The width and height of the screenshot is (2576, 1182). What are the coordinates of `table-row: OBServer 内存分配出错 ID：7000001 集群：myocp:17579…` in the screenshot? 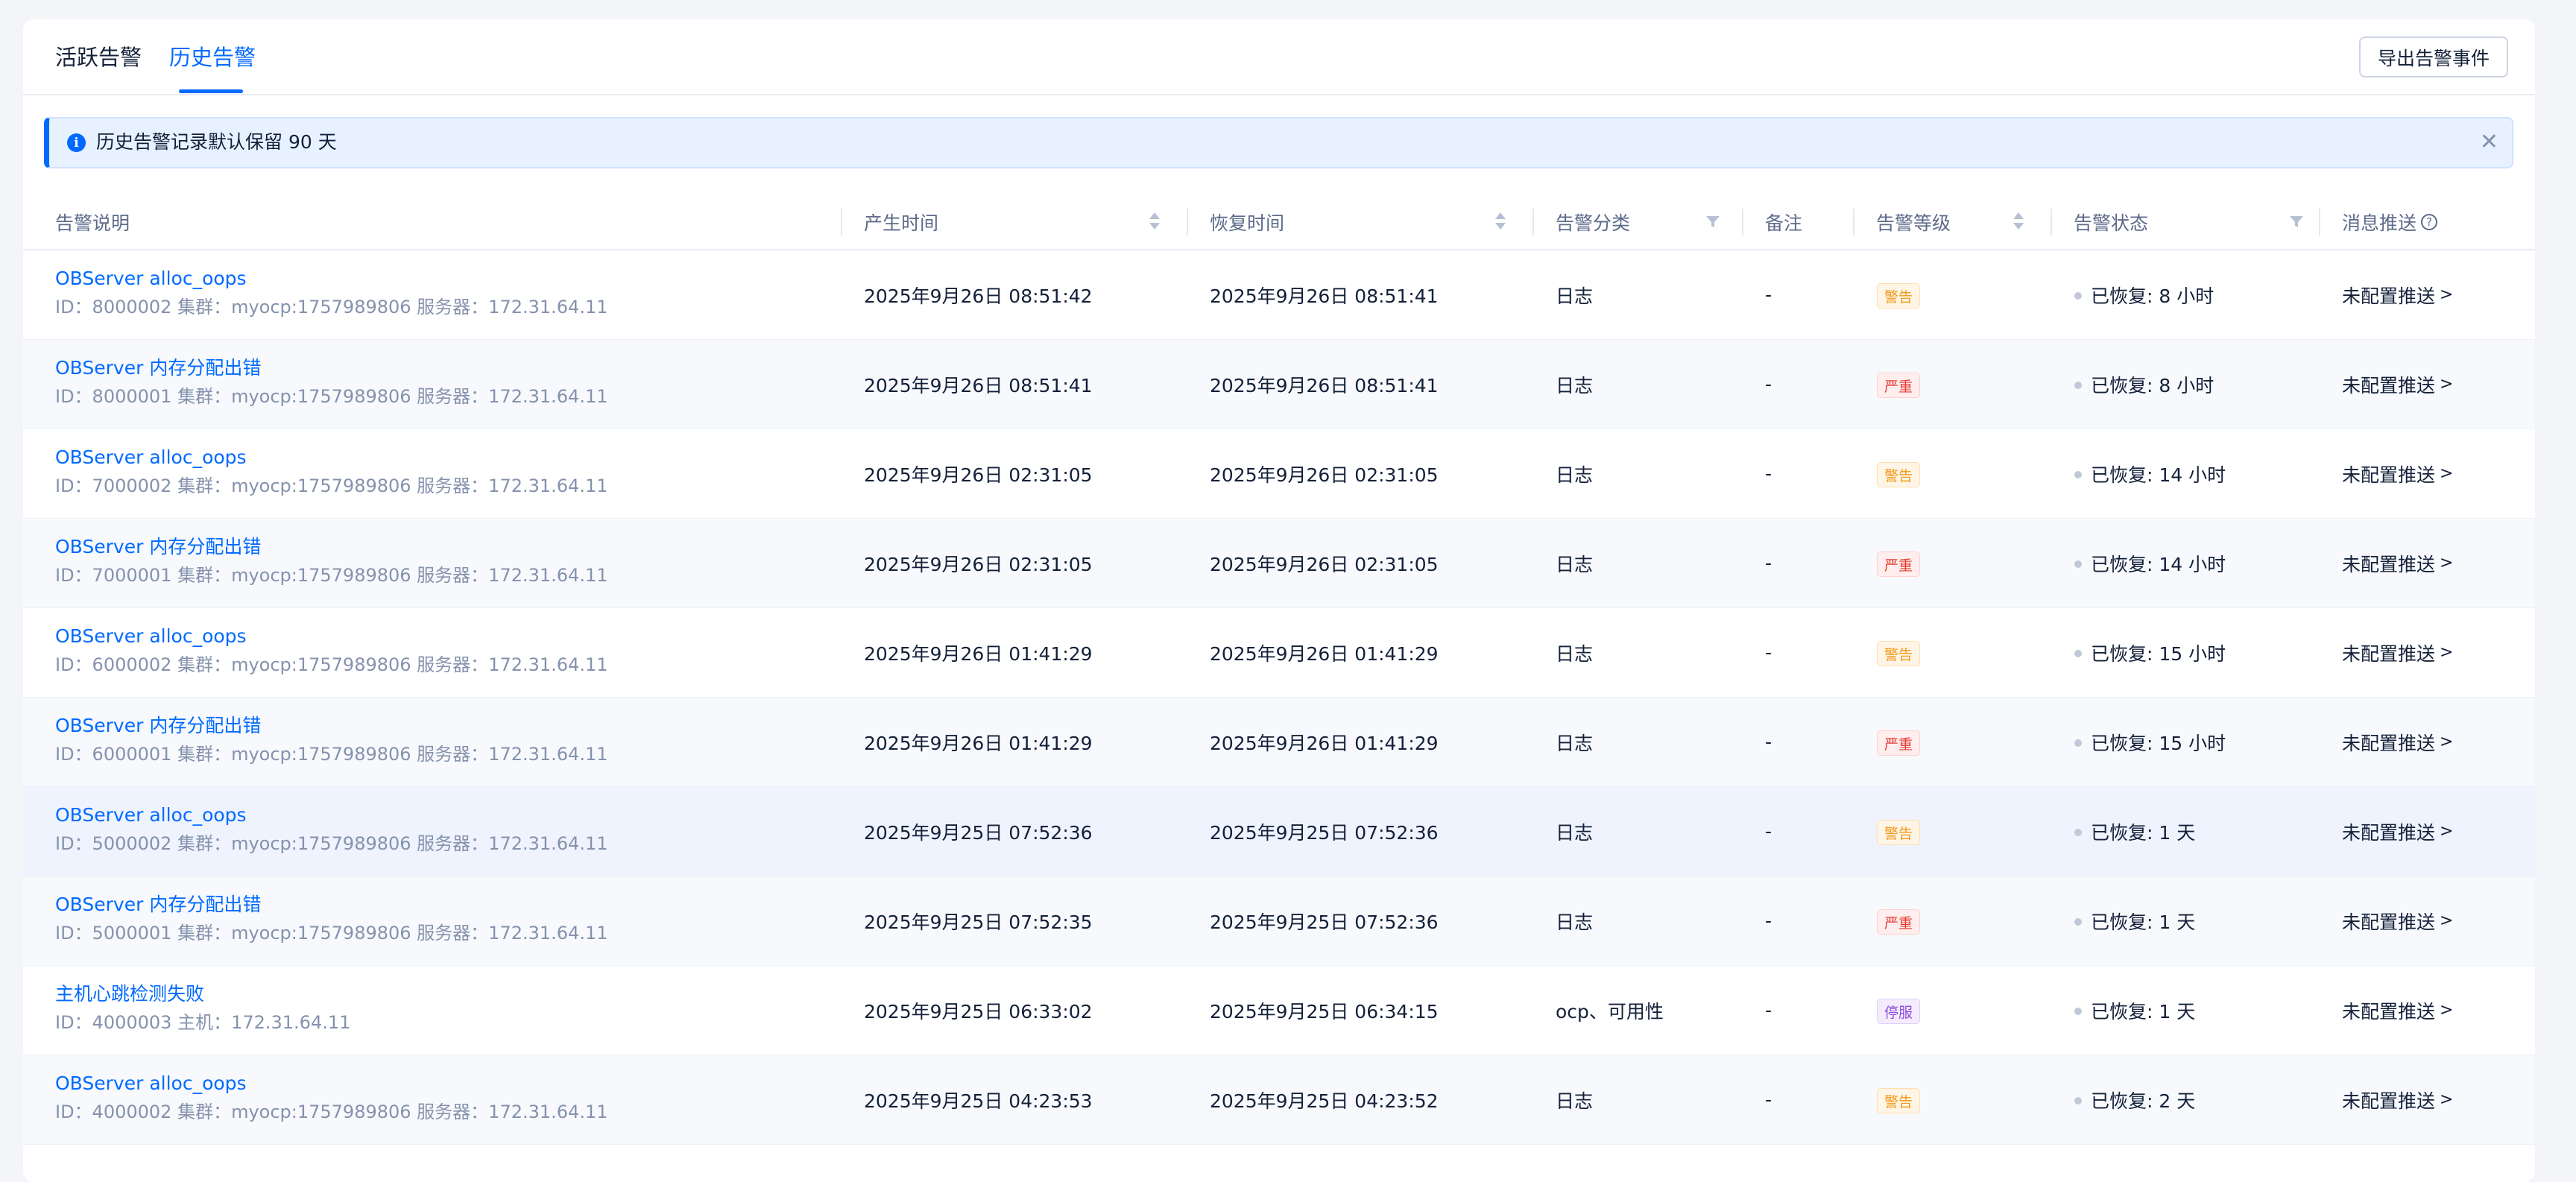 It's located at (1279, 563).